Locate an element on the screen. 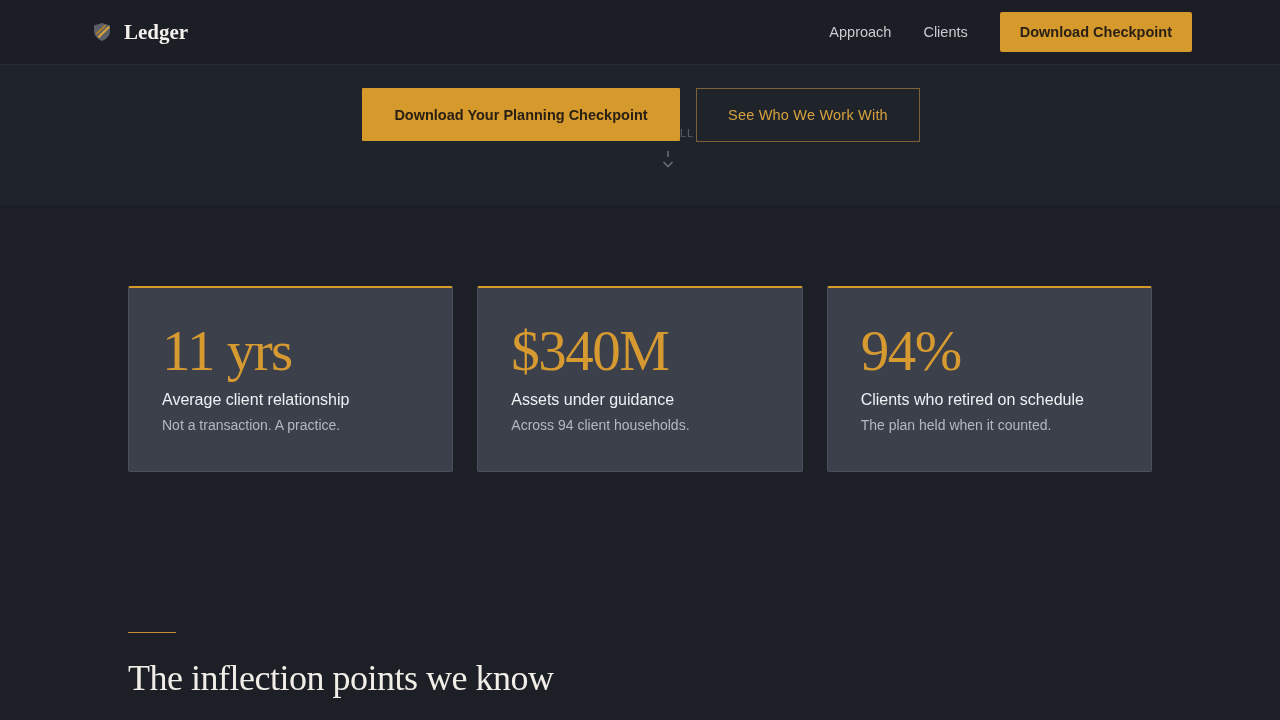  shield-logo-icon is located at coordinates (102, 32).